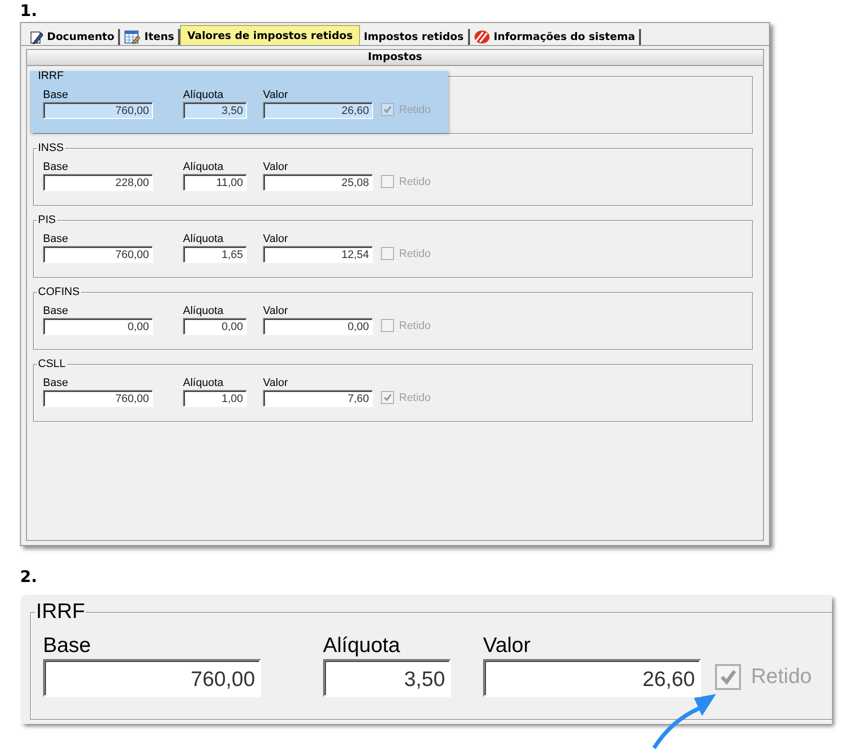 This screenshot has width=855, height=754. Describe the element at coordinates (318, 182) in the screenshot. I see `input-field: 25,08` at that location.